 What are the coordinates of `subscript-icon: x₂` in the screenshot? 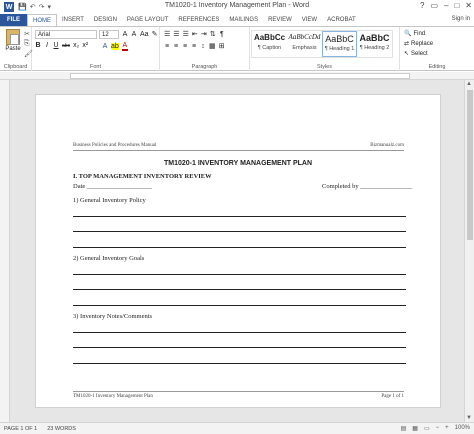 It's located at (76, 45).